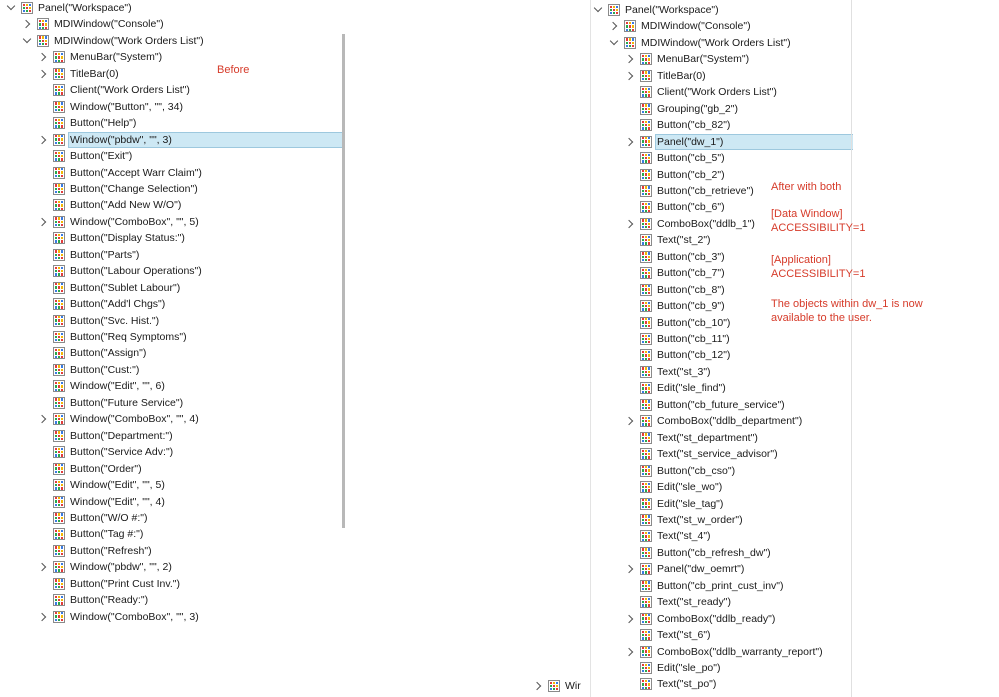 This screenshot has width=999, height=697. I want to click on tree-node-button-refresh: Button("Refresh"), so click(95, 551).